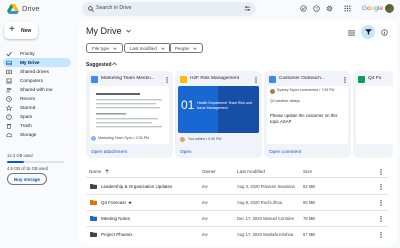 This screenshot has width=400, height=248. I want to click on page-title: My Drive, so click(104, 31).